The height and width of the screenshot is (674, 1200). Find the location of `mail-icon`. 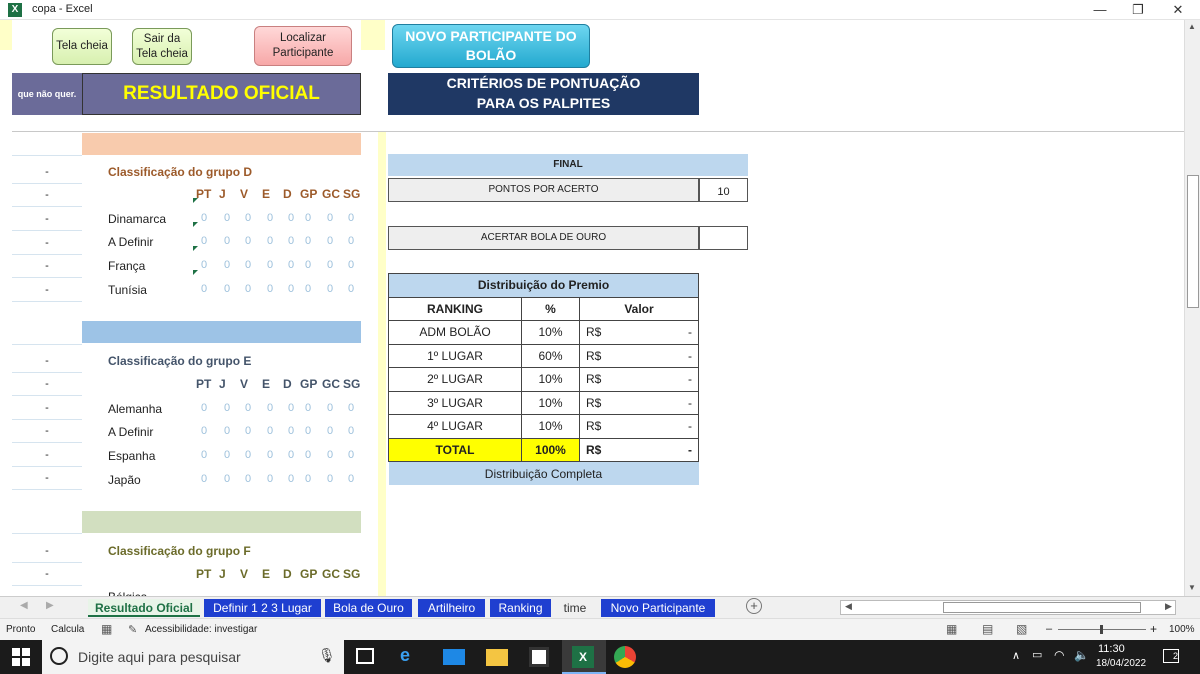

mail-icon is located at coordinates (454, 657).